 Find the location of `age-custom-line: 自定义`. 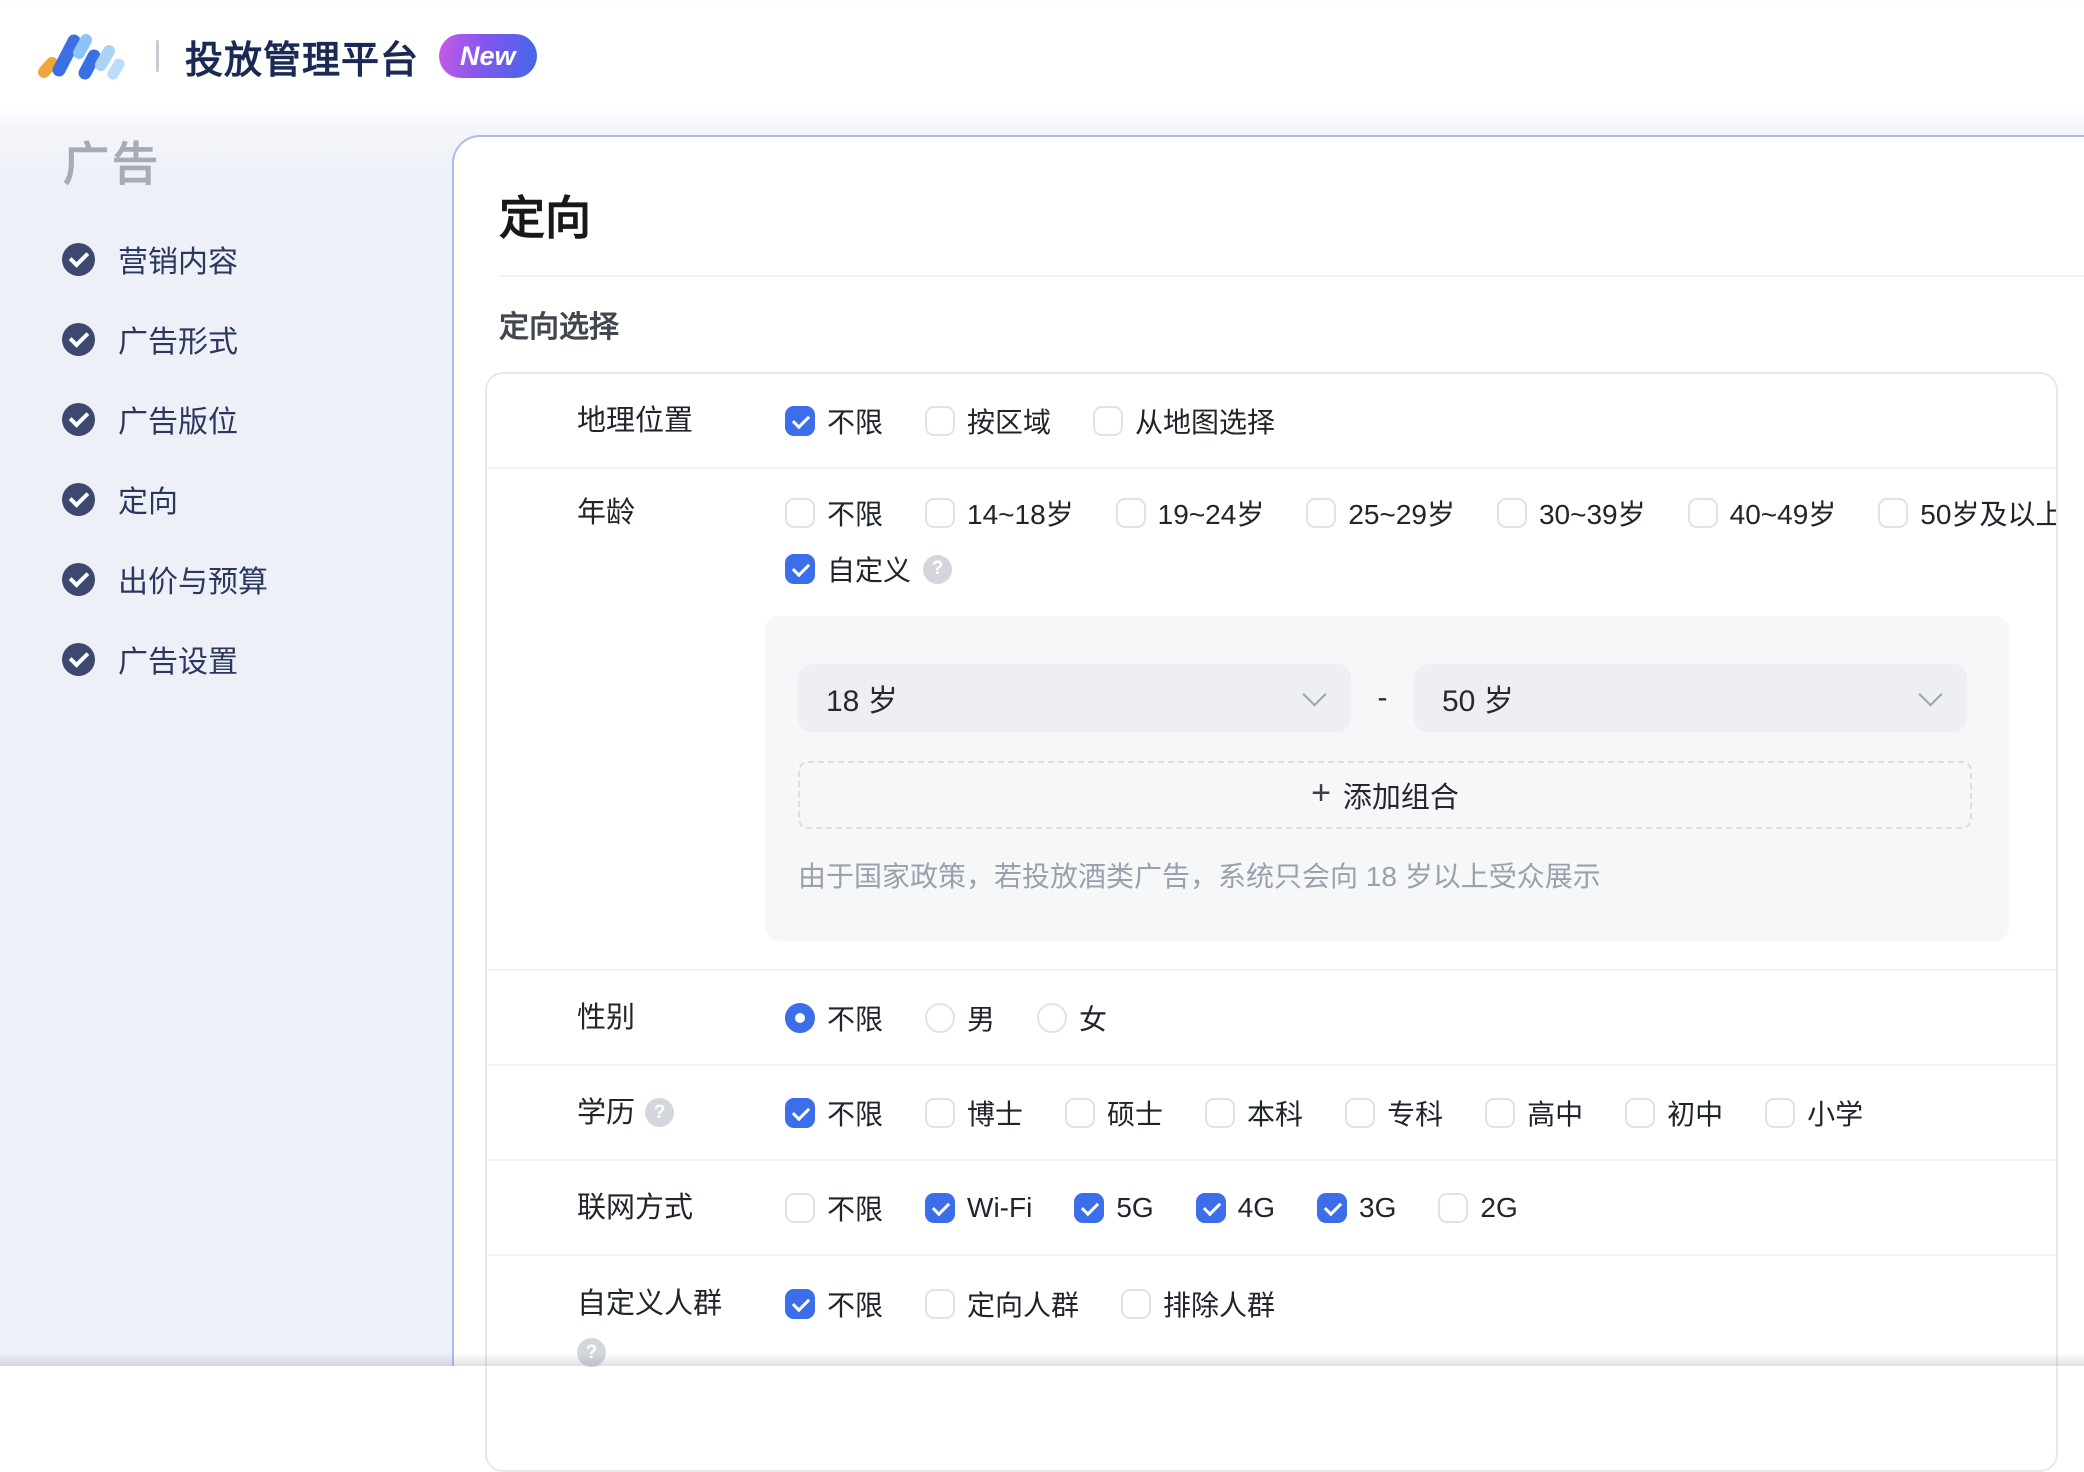

age-custom-line: 自定义 is located at coordinates (1420, 569).